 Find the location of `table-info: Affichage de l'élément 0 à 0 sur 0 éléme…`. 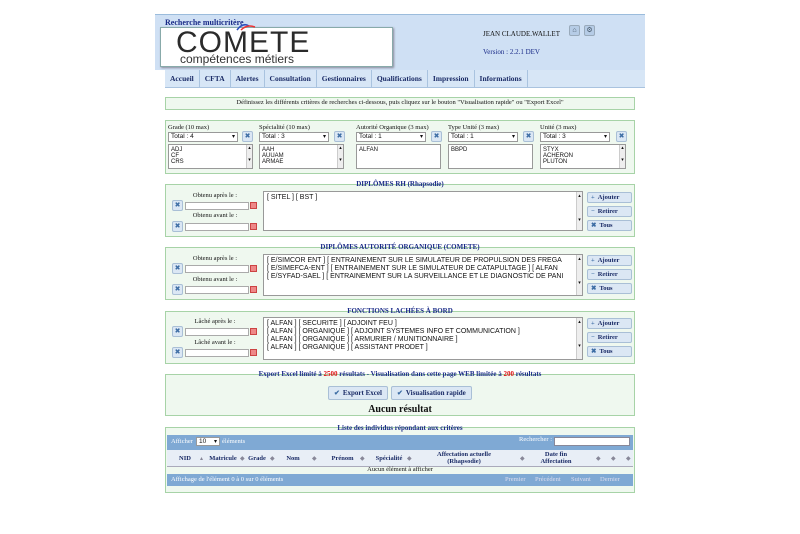

table-info: Affichage de l'élément 0 à 0 sur 0 éléme… is located at coordinates (227, 479).